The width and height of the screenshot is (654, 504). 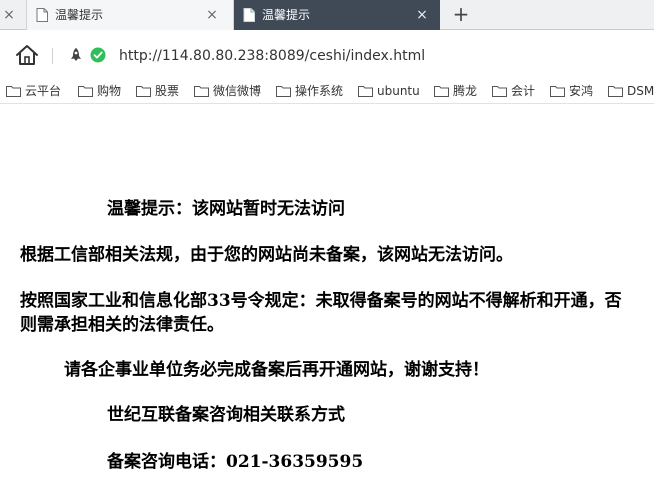 I want to click on tab-strip: × 温馨提示 × 温馨提示 × +, so click(x=327, y=15).